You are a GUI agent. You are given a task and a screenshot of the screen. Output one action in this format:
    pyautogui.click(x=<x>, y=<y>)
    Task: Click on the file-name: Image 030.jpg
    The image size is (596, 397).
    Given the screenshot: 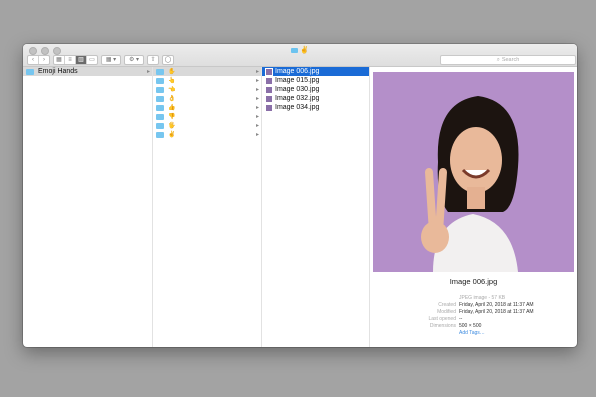 What is the action you would take?
    pyautogui.click(x=297, y=89)
    